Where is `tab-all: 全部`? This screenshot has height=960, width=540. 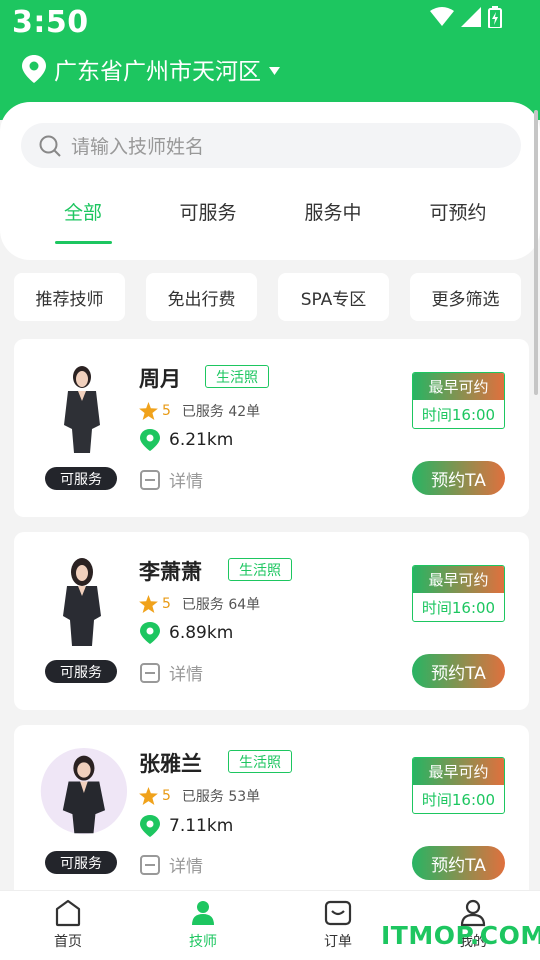 tab-all: 全部 is located at coordinates (83, 211).